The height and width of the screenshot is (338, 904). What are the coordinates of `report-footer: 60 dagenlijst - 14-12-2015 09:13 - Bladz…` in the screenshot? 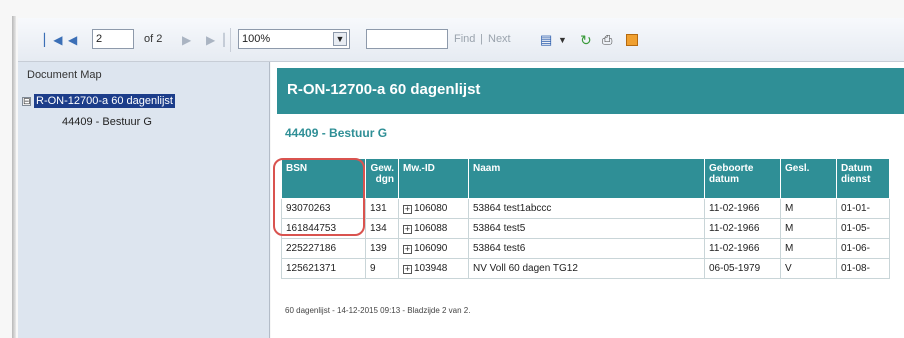 It's located at (378, 310).